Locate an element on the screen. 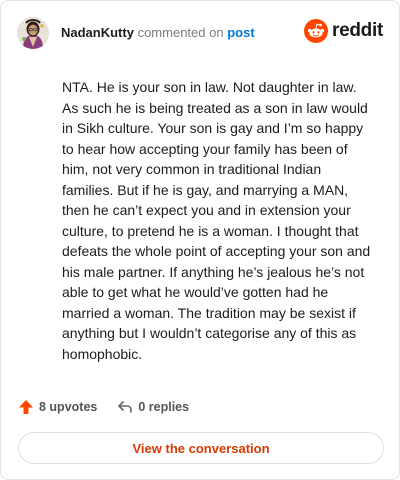 The height and width of the screenshot is (480, 400). upvote-arrow-icon is located at coordinates (26, 407).